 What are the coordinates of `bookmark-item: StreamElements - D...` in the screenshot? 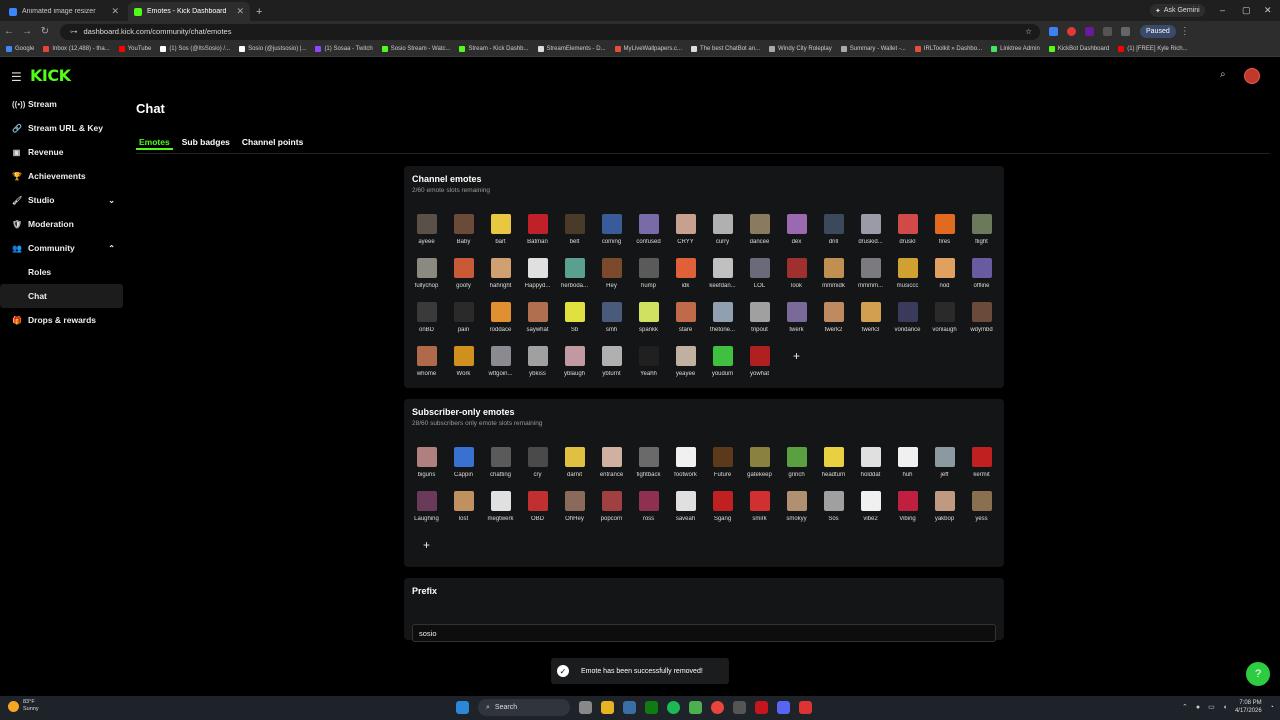 It's located at (571, 49).